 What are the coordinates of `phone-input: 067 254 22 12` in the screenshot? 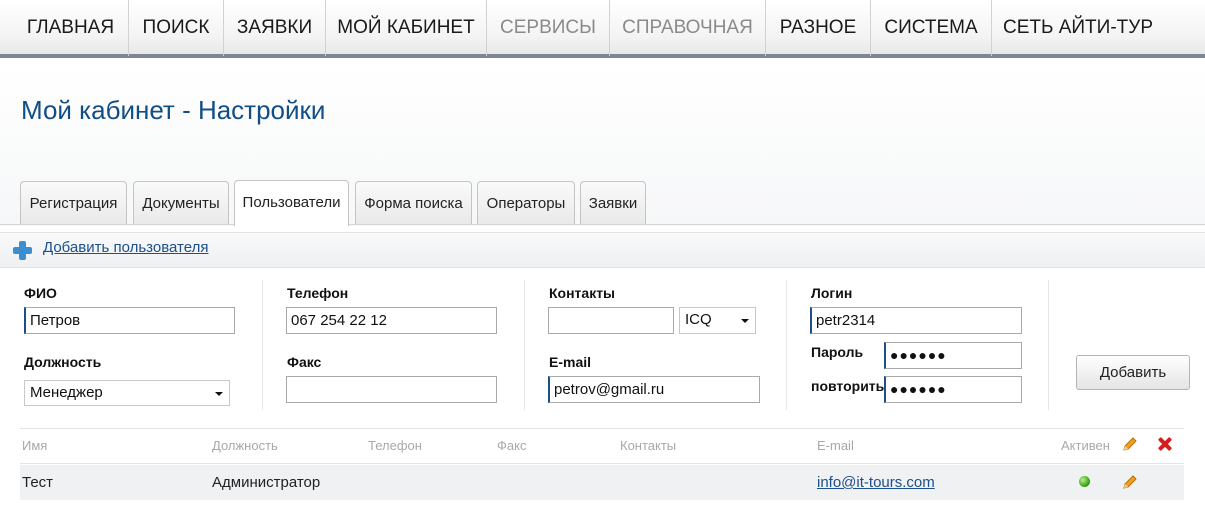 It's located at (391, 320).